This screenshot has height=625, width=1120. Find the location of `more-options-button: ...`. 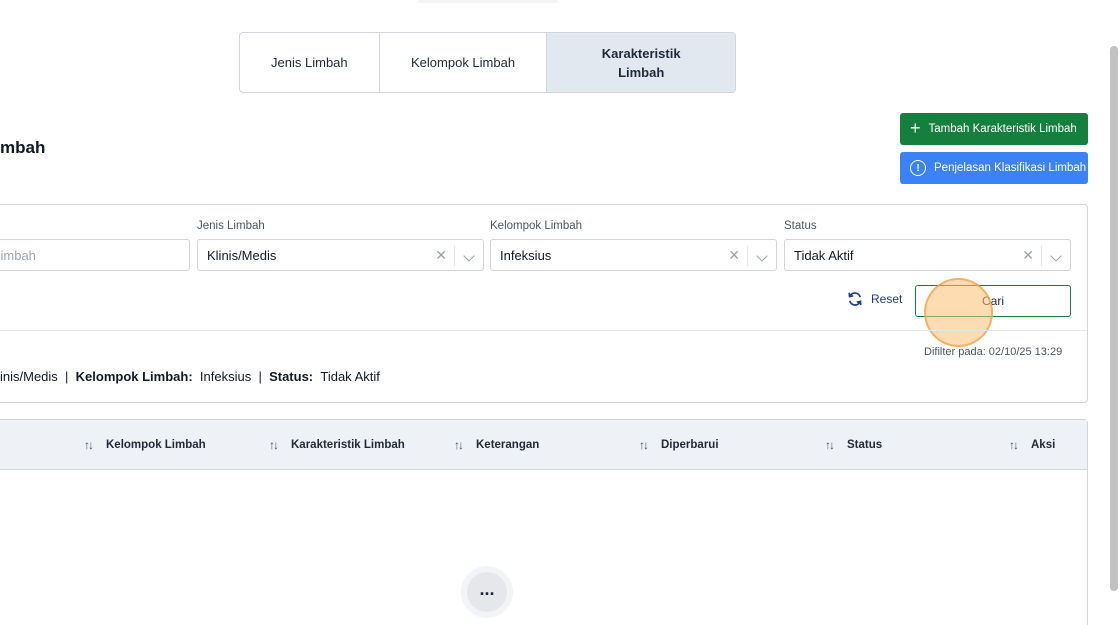

more-options-button: ... is located at coordinates (487, 592).